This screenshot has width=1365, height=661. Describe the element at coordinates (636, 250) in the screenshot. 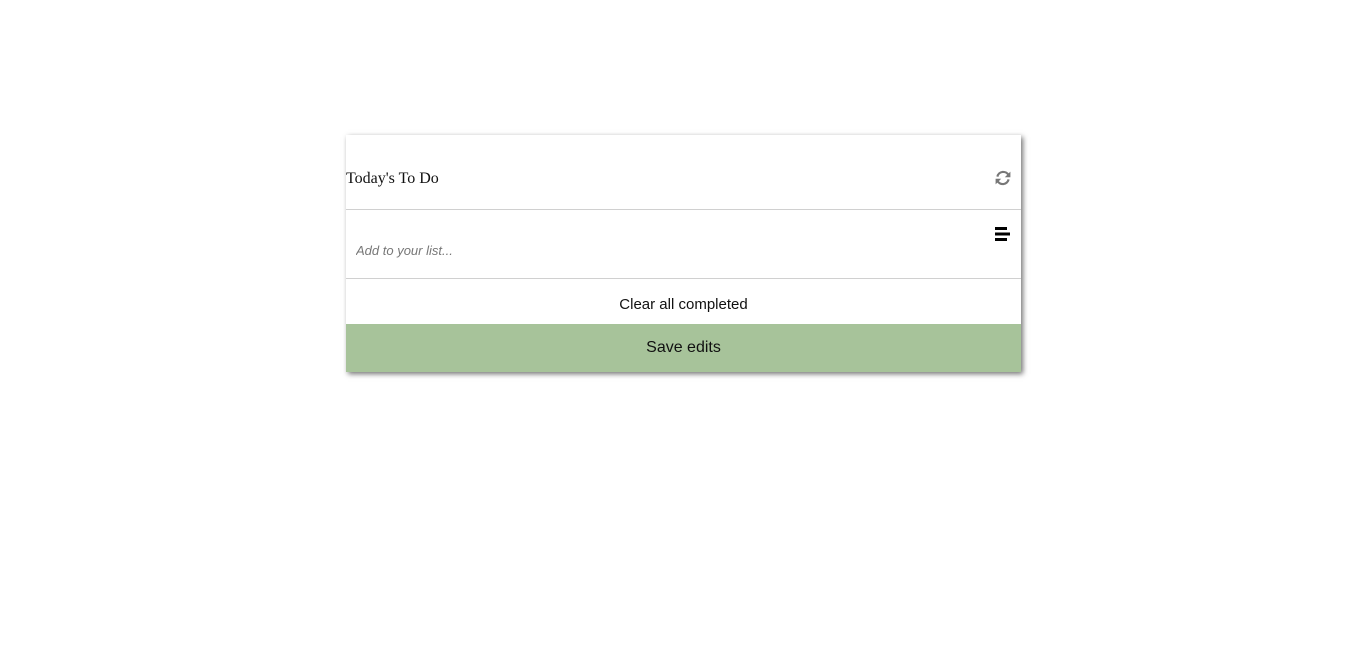

I see `add-item-input` at that location.